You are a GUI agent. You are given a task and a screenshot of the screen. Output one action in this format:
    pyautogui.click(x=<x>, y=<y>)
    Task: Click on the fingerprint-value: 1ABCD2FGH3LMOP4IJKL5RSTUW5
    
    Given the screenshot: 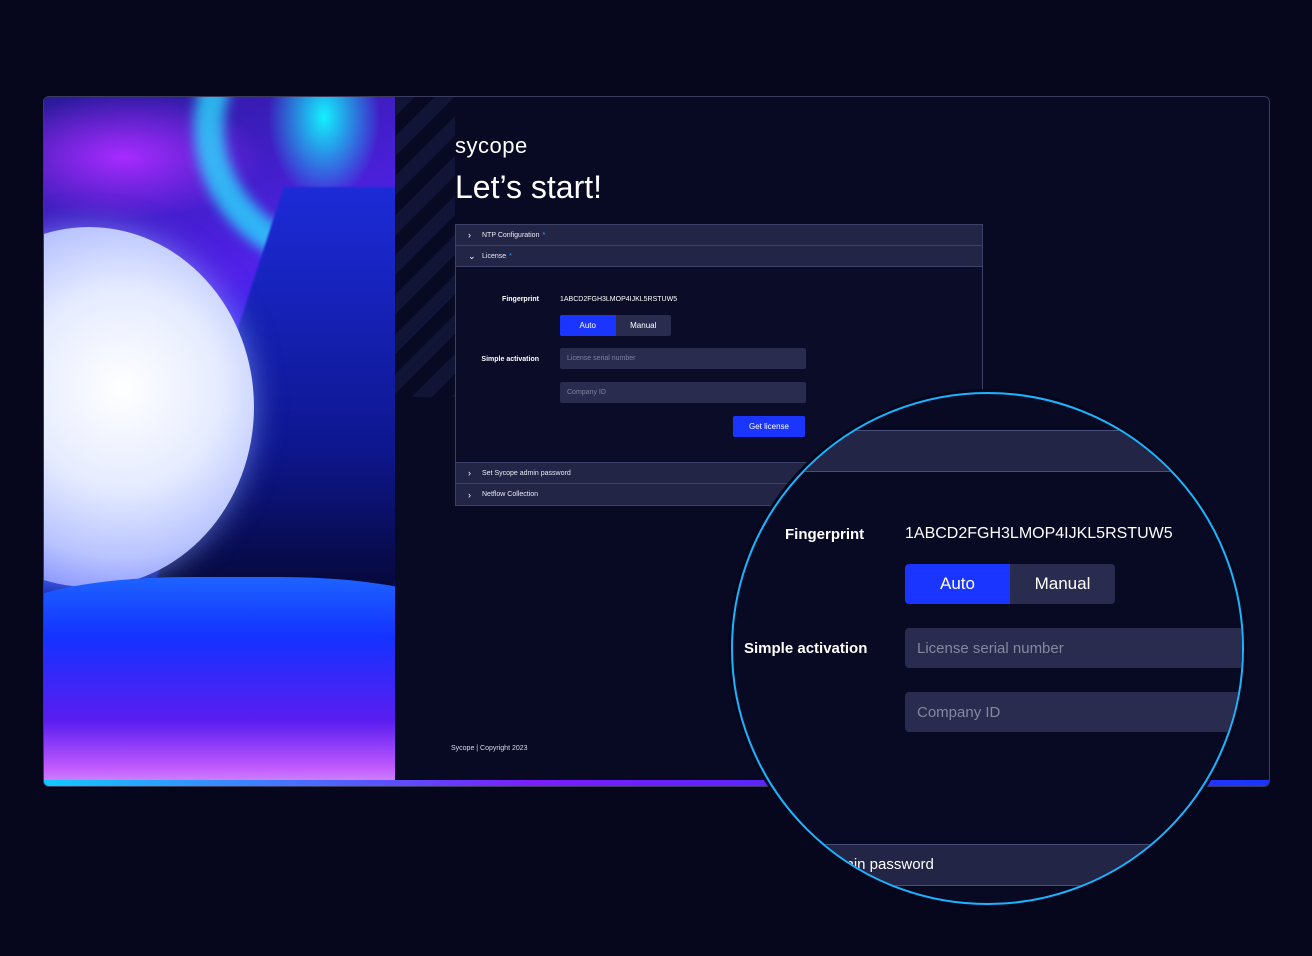 What is the action you would take?
    pyautogui.click(x=619, y=299)
    